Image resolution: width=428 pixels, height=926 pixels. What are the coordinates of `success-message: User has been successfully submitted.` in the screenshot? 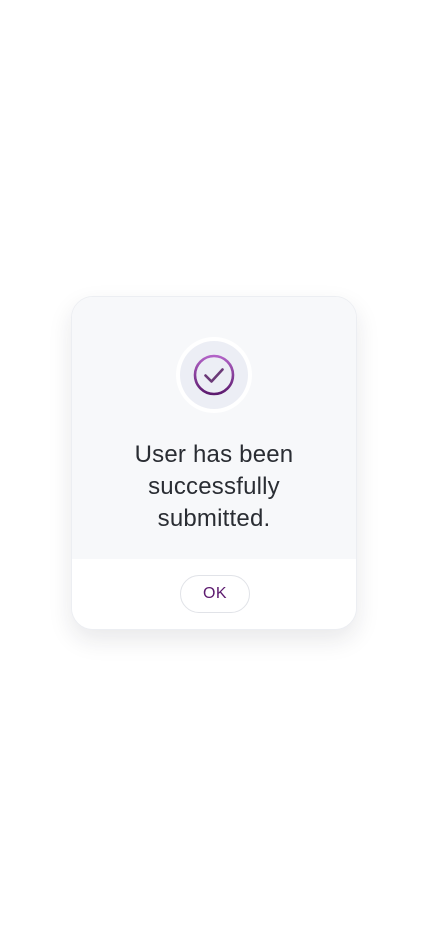 It's located at (214, 486).